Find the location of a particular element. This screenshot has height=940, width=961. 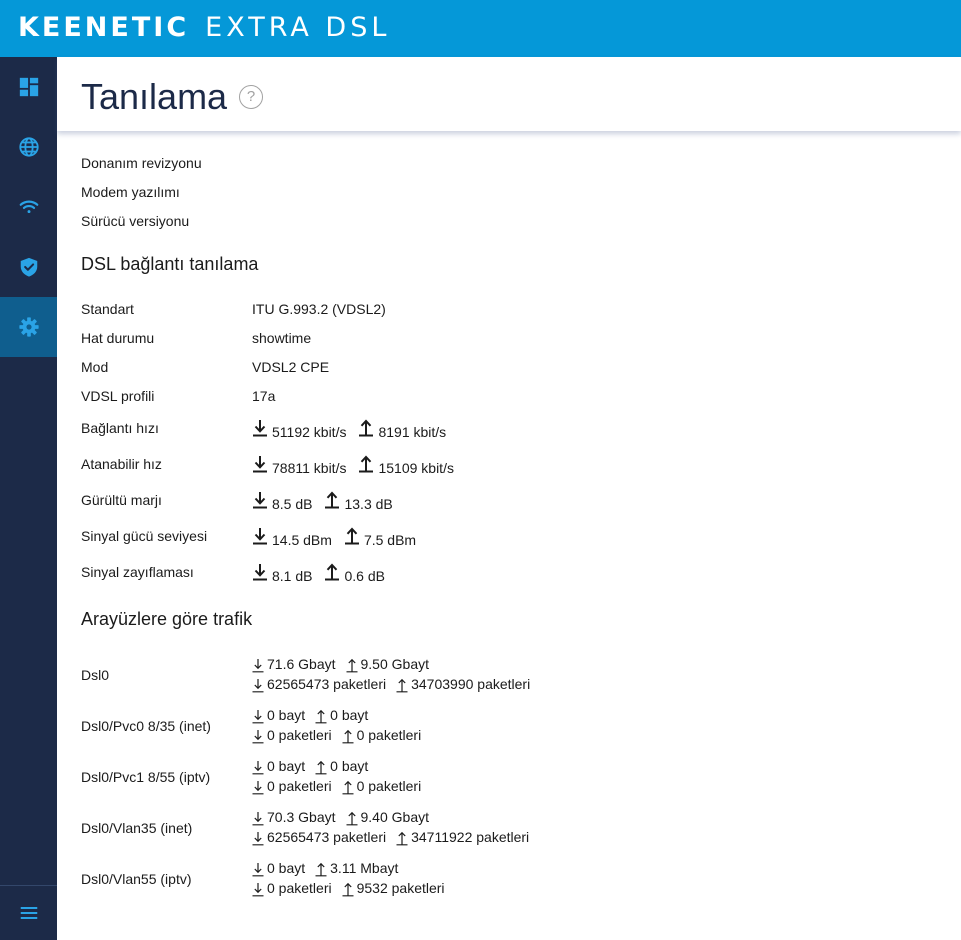

page-title: Tanılama is located at coordinates (154, 96).